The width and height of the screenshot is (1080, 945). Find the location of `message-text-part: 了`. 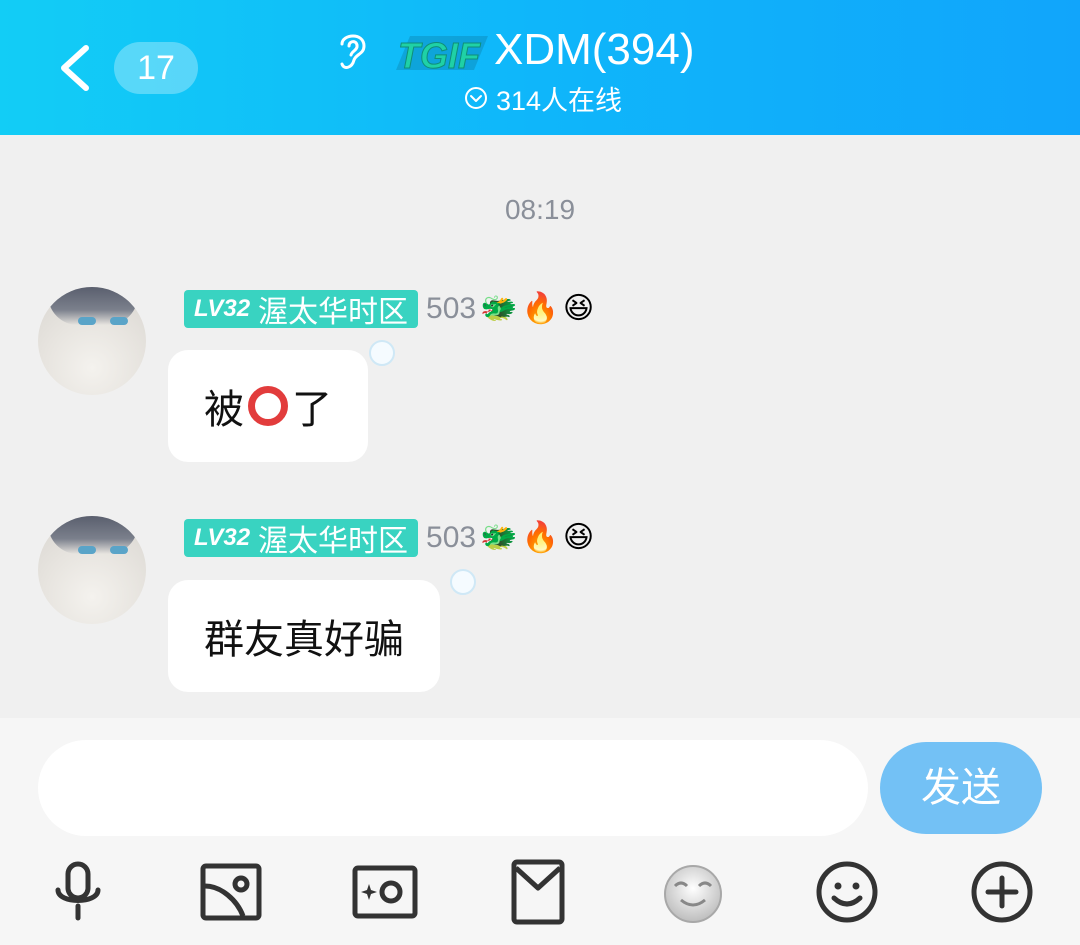

message-text-part: 了 is located at coordinates (312, 410).